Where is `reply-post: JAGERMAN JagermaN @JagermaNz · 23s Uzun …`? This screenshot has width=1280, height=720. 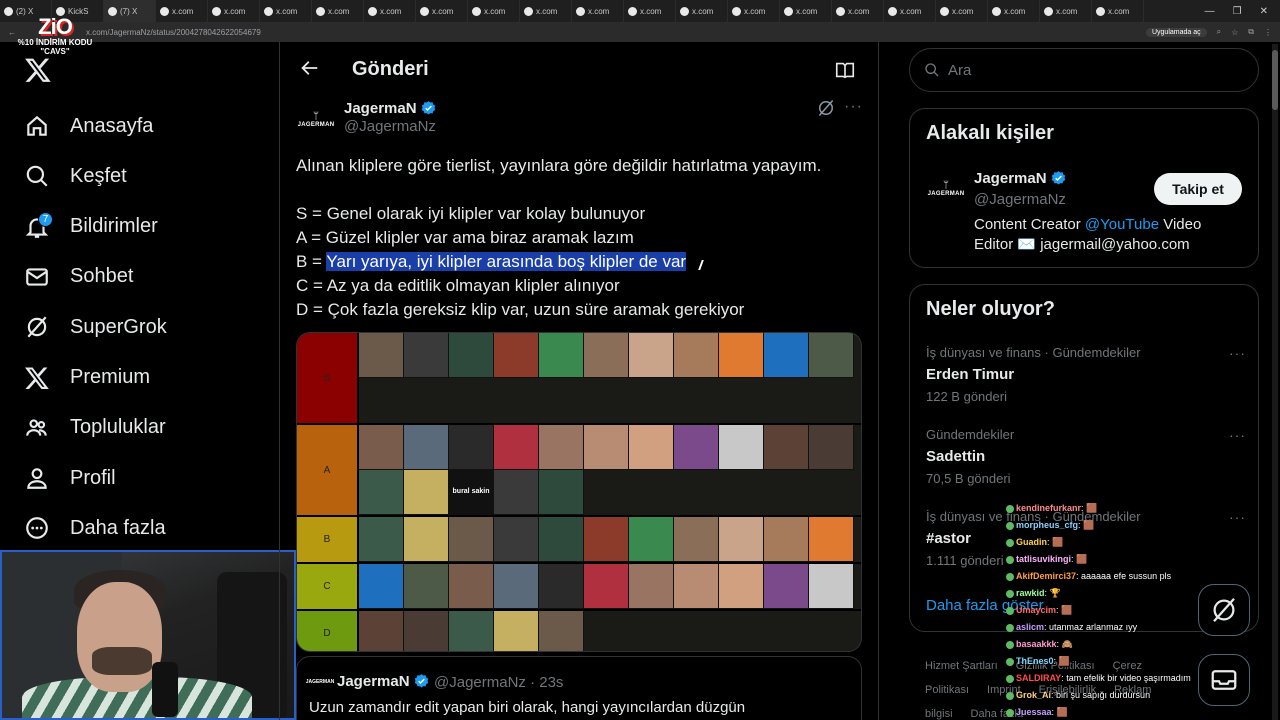 reply-post: JAGERMAN JagermaN @JagermaNz · 23s Uzun … is located at coordinates (579, 688).